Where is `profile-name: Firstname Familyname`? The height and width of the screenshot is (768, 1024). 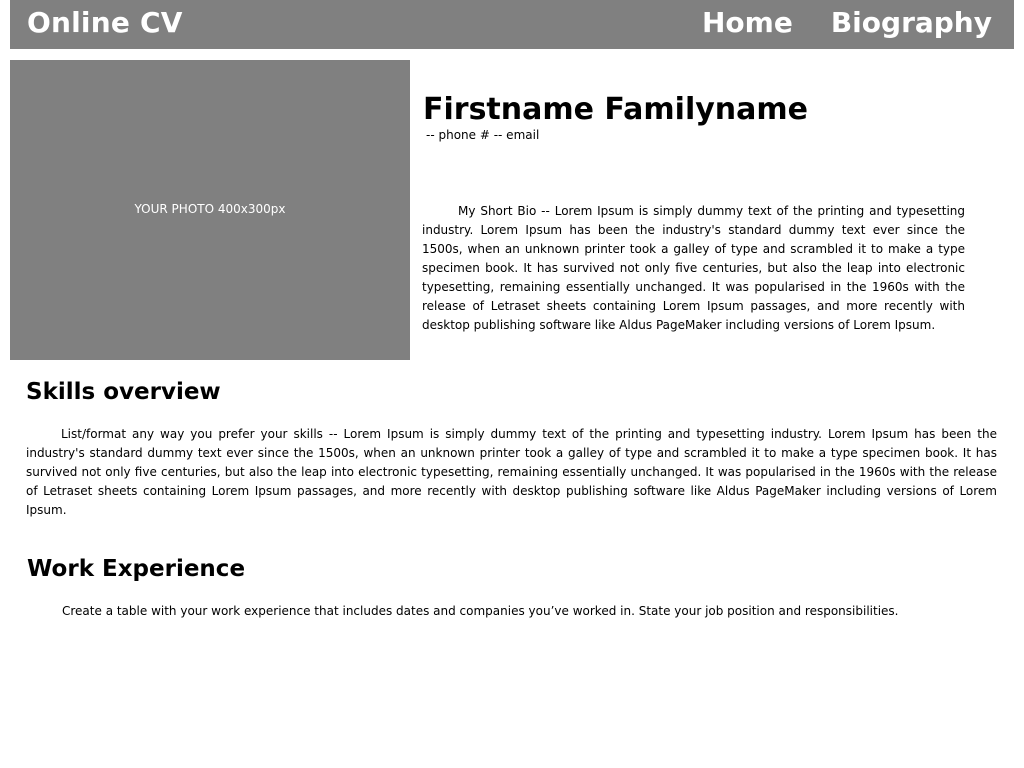
profile-name: Firstname Familyname is located at coordinates (615, 109).